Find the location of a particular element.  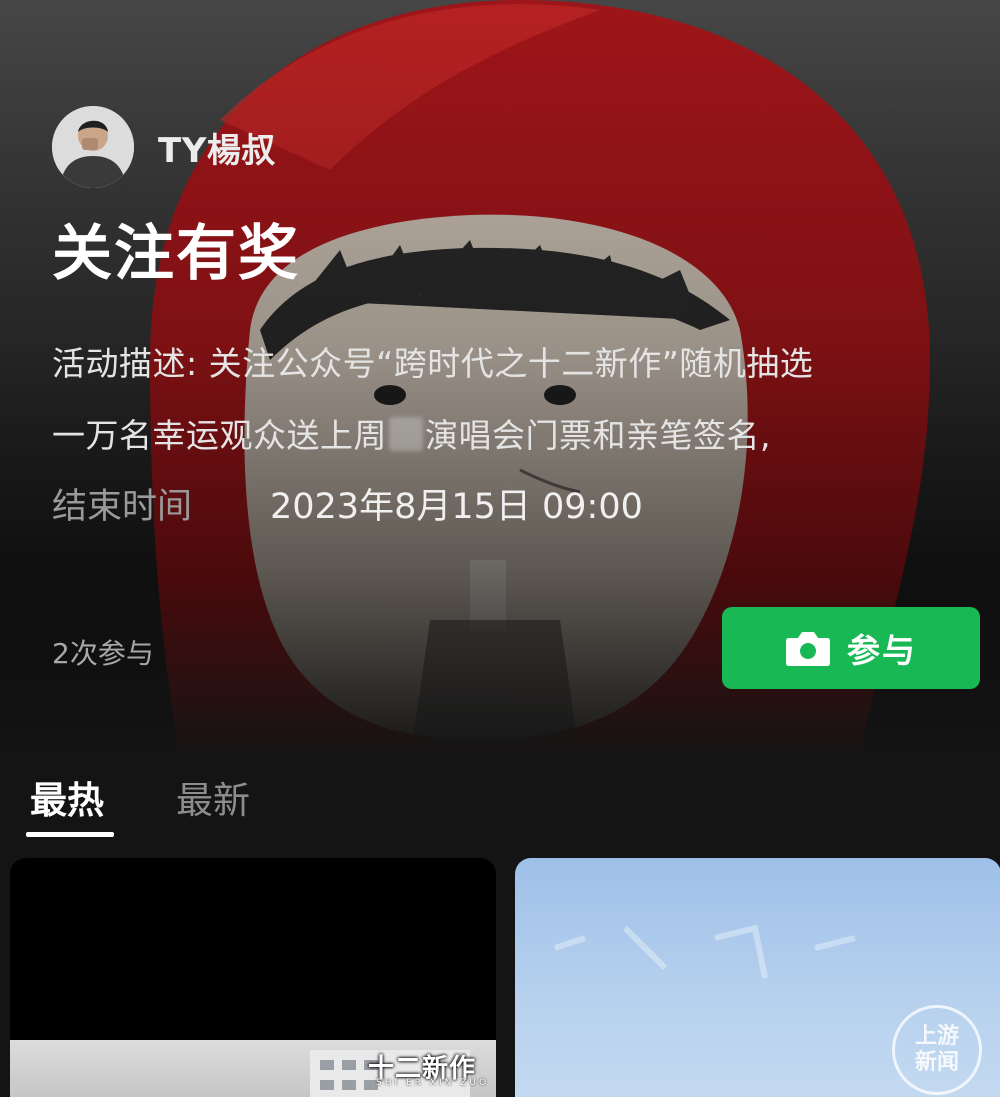

description-line-2-end: 演唱会门票和亲笔签名, is located at coordinates (598, 435).